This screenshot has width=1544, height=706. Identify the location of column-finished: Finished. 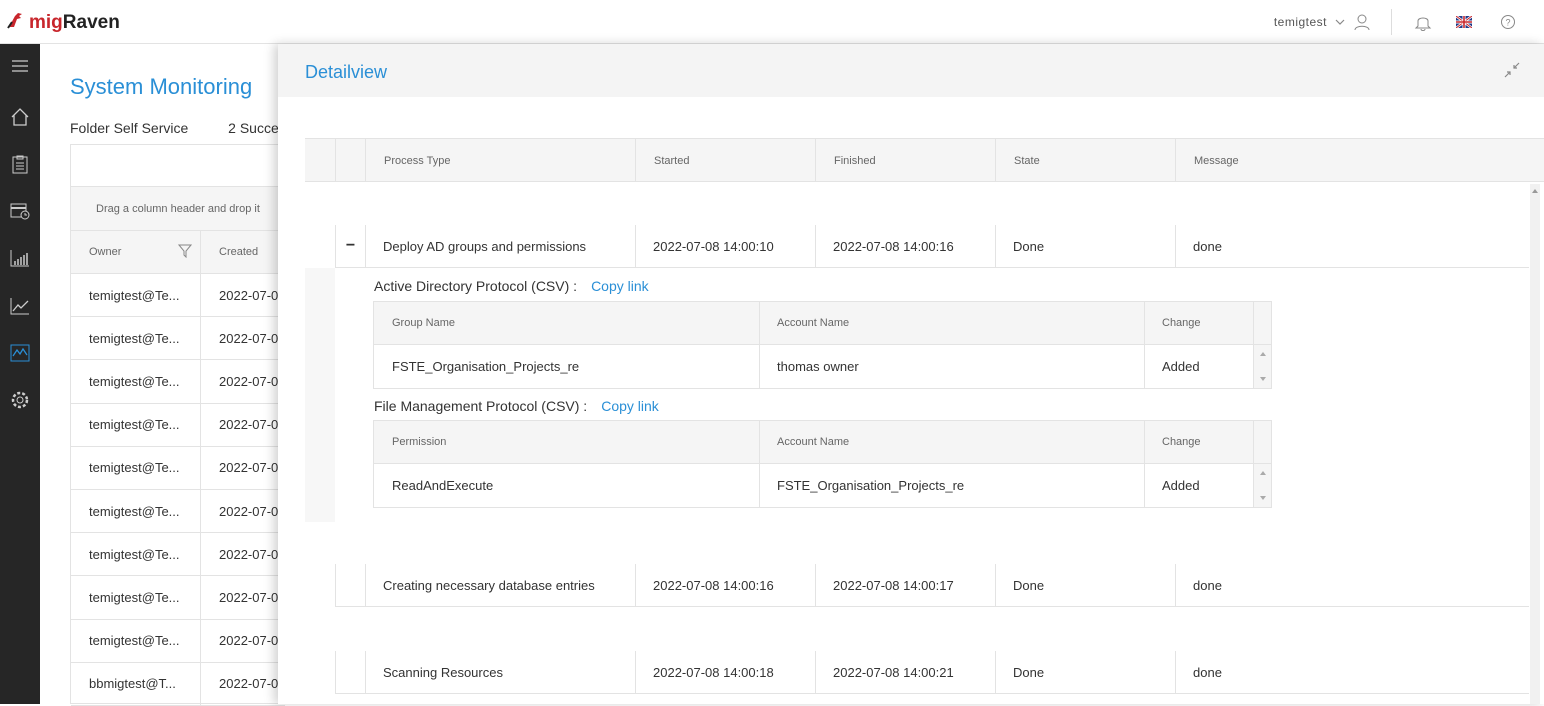
(905, 160).